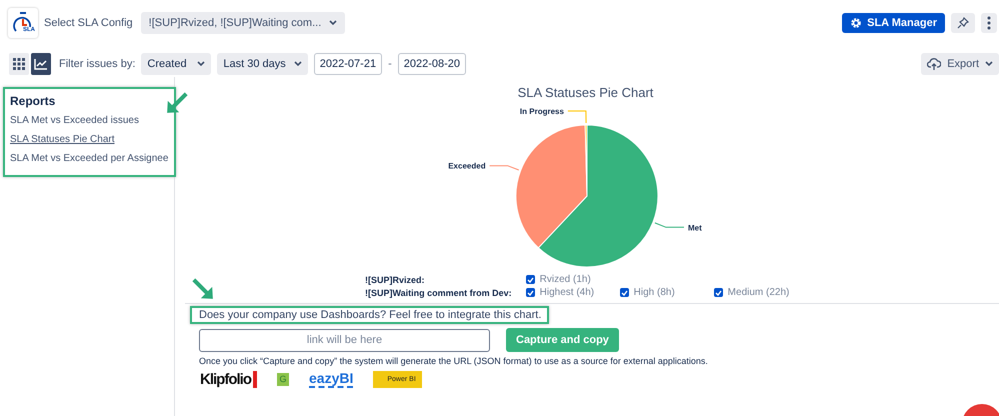 This screenshot has height=416, width=999. I want to click on legend-label: ![SUP]Waiting comment from Dev:, so click(438, 293).